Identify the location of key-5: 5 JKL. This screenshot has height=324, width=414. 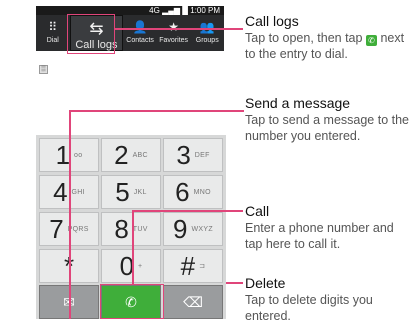
(131, 192).